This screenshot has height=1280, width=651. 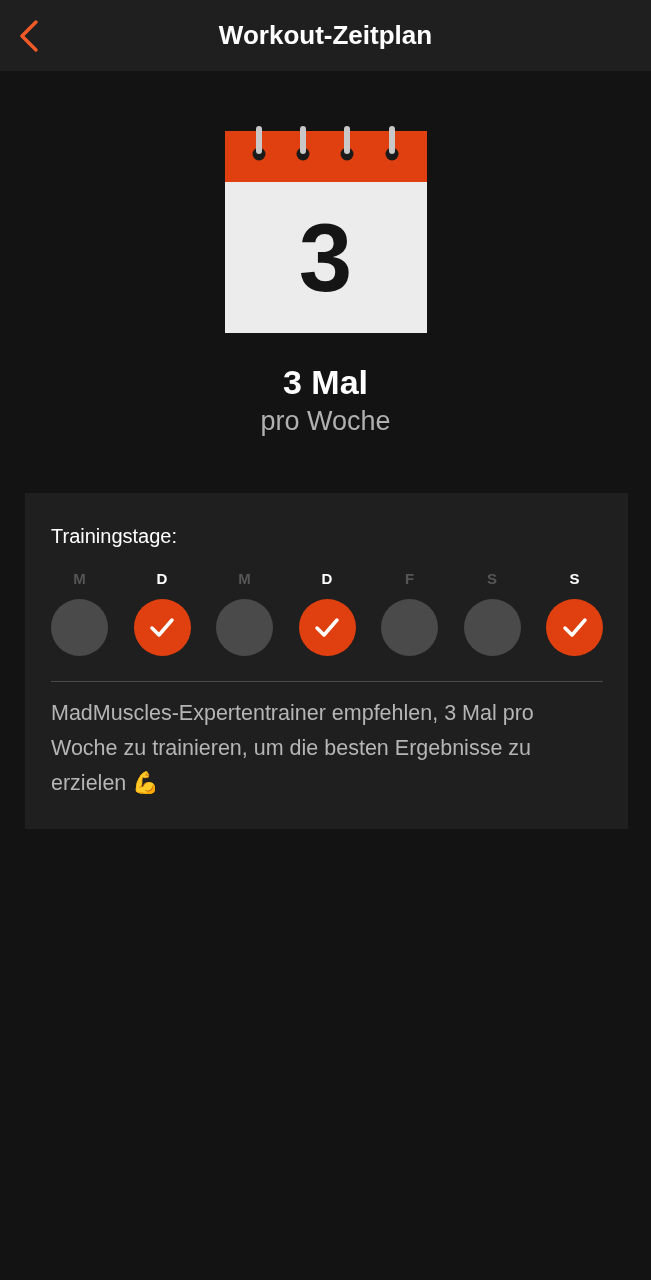 What do you see at coordinates (325, 257) in the screenshot?
I see `calendar-number: 3` at bounding box center [325, 257].